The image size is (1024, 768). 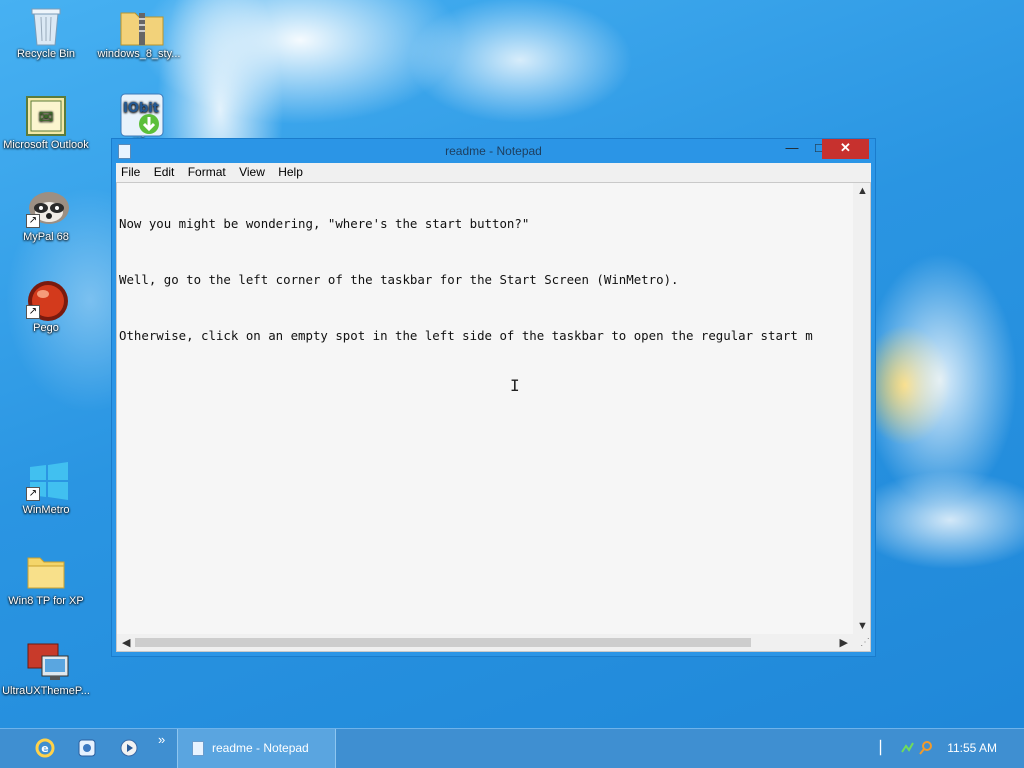 What do you see at coordinates (130, 171) in the screenshot?
I see `menu-file: File` at bounding box center [130, 171].